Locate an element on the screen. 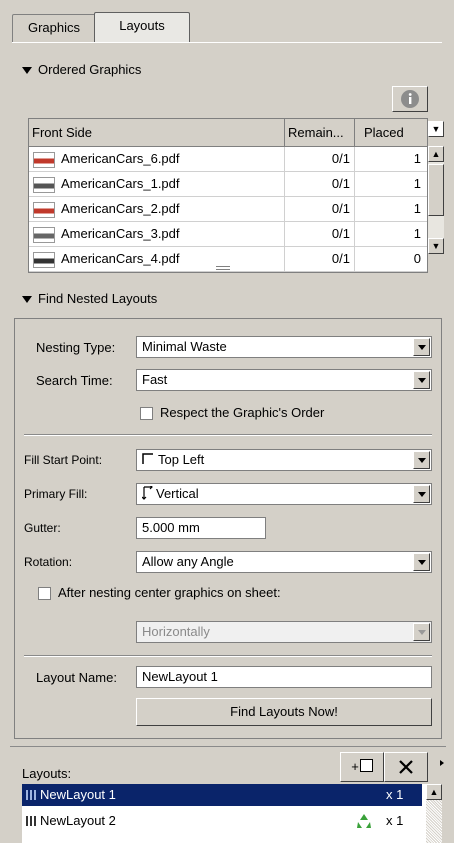  graphic-name: AmericanCars_2.pdf is located at coordinates (120, 208).